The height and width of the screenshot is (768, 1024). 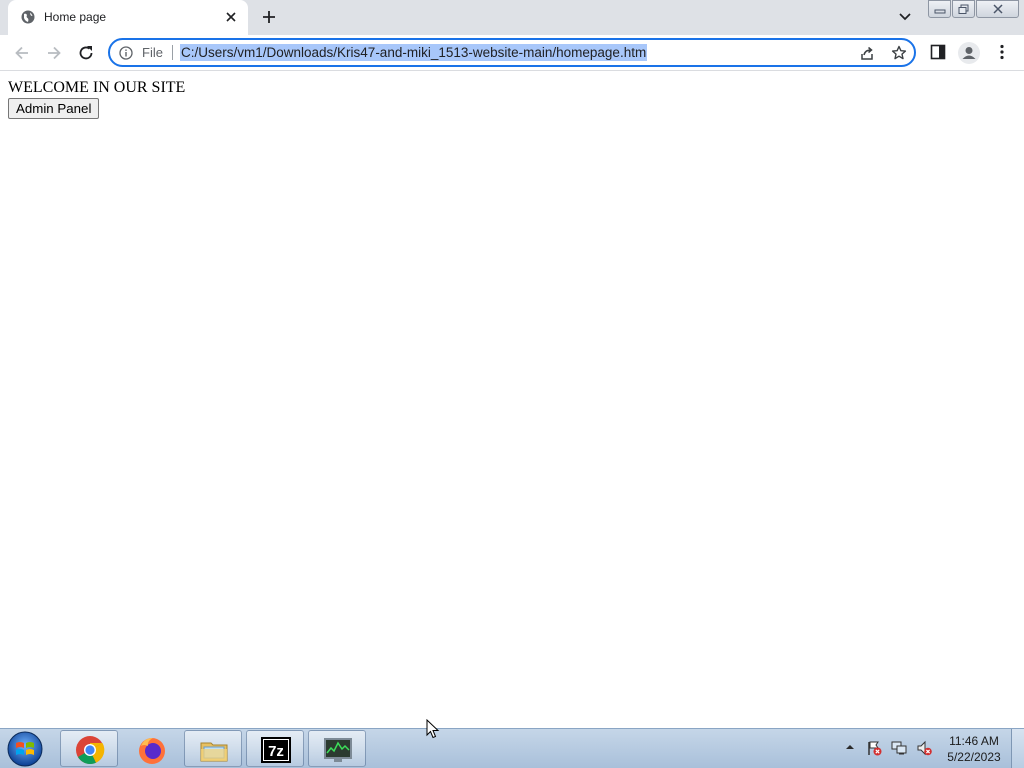 I want to click on minimize-icon, so click(x=940, y=11).